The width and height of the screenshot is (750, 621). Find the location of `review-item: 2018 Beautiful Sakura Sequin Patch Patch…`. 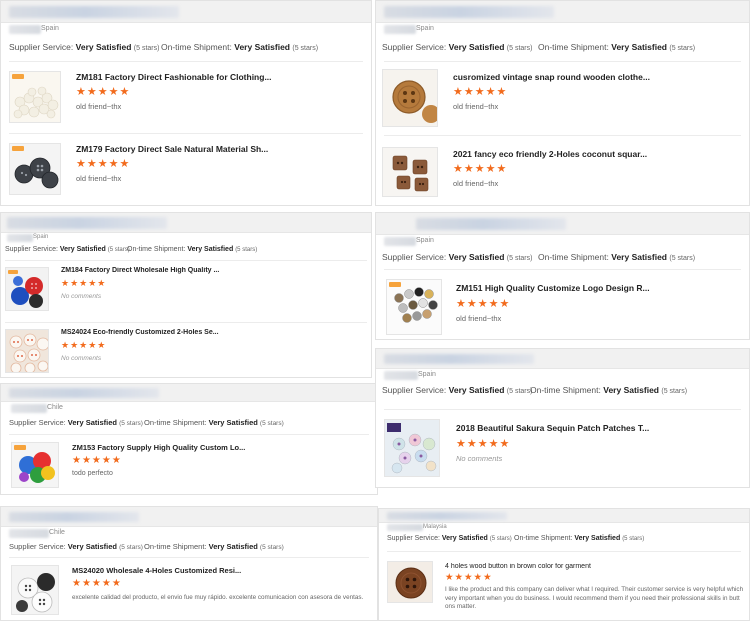

review-item: 2018 Beautiful Sakura Sequin Patch Patch… is located at coordinates (562, 449).